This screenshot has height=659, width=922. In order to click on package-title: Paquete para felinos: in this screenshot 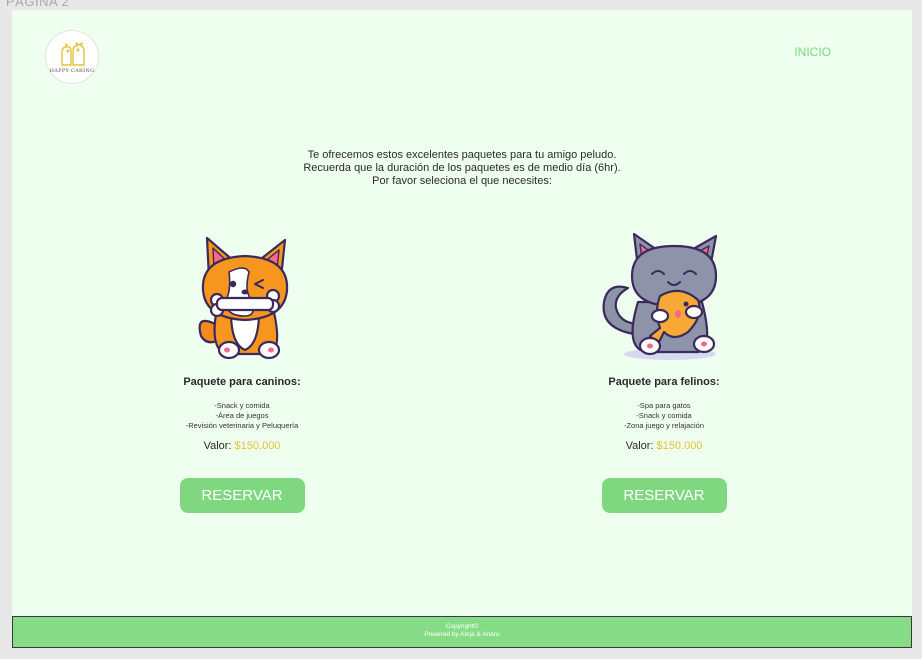, I will do `click(664, 382)`.